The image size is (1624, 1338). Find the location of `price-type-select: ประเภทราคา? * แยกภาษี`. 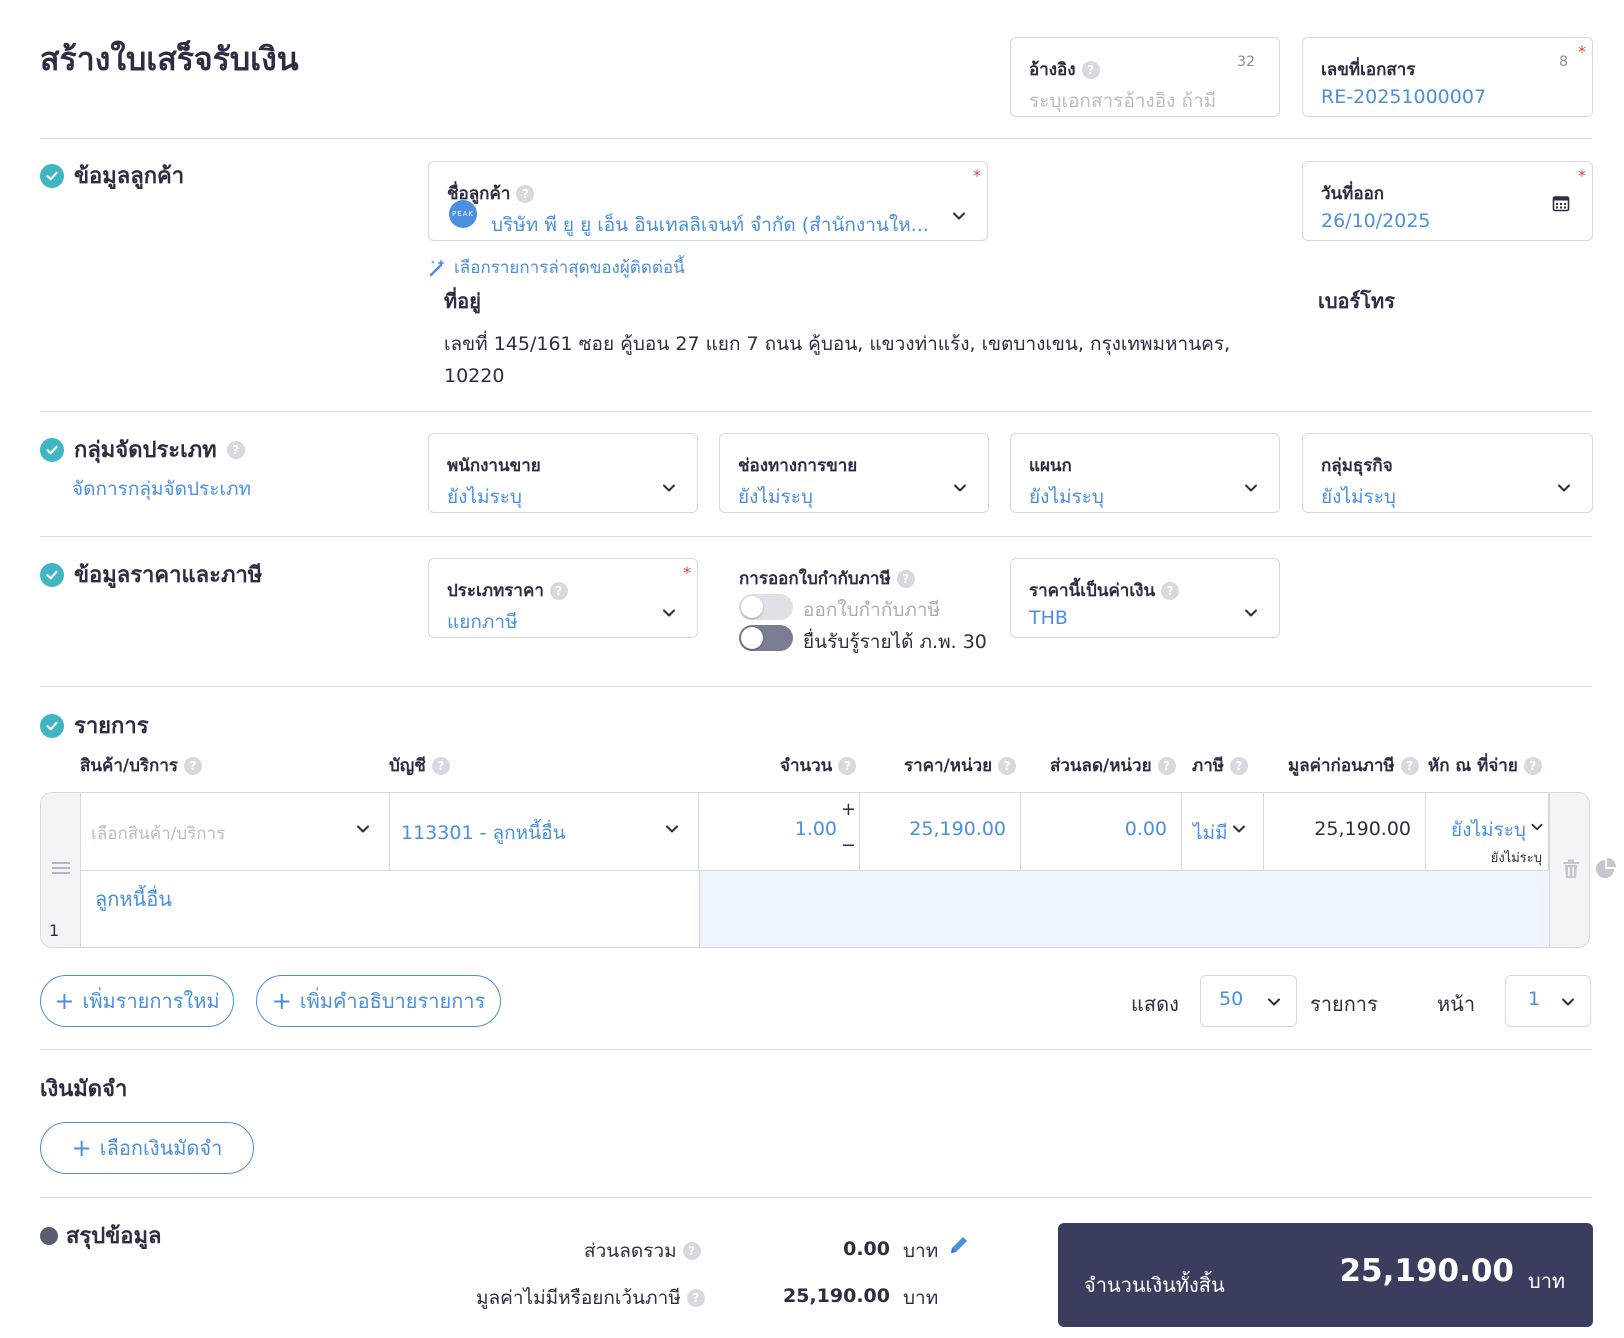

price-type-select: ประเภทราคา? * แยกภาษี is located at coordinates (563, 598).